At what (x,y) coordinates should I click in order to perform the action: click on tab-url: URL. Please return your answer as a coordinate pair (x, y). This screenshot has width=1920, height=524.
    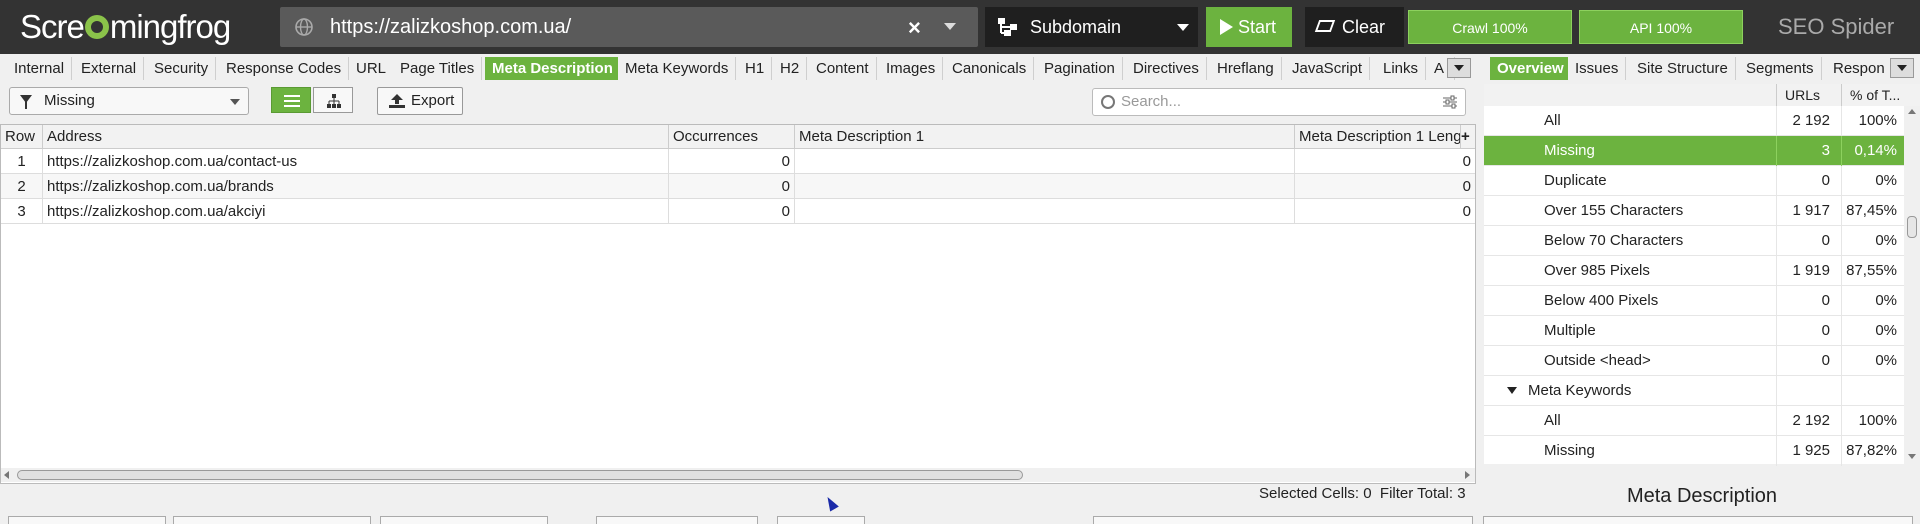
    Looking at the image, I should click on (372, 68).